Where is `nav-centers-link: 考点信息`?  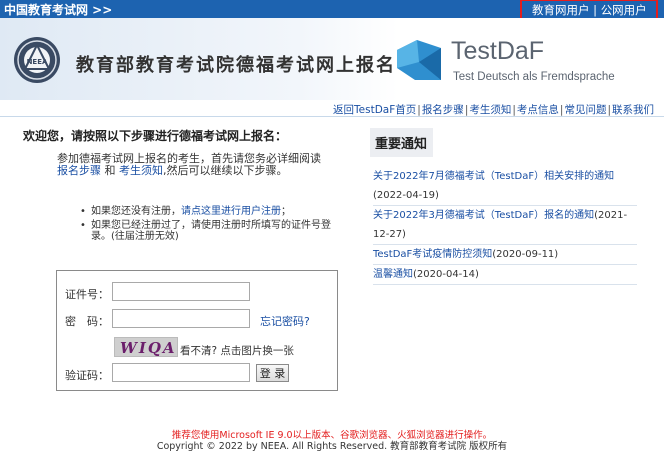
nav-centers-link: 考点信息 is located at coordinates (538, 110).